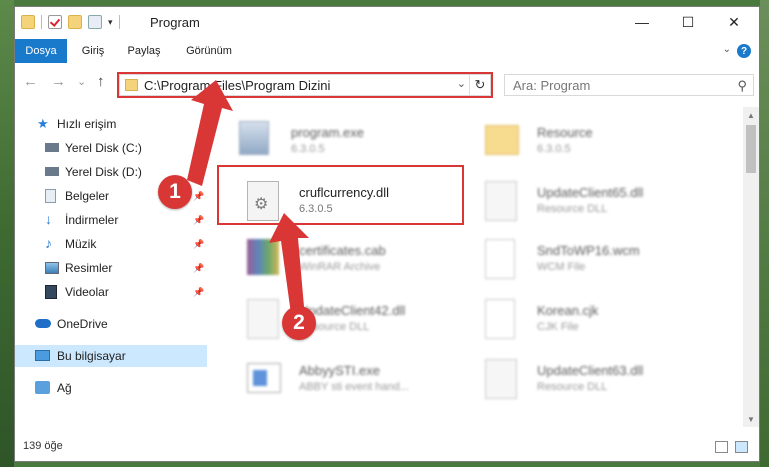 This screenshot has height=467, width=769. Describe the element at coordinates (744, 51) in the screenshot. I see `help-icon: ?` at that location.